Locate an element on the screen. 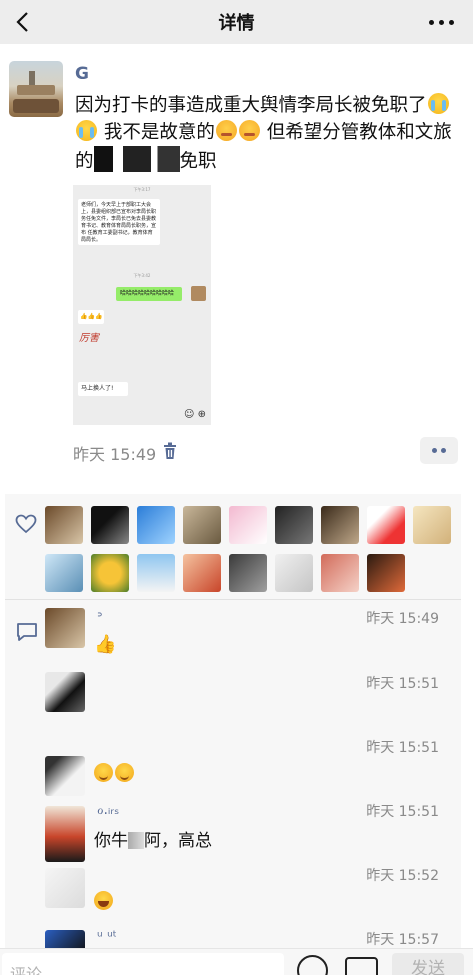  author-name: G is located at coordinates (82, 74).